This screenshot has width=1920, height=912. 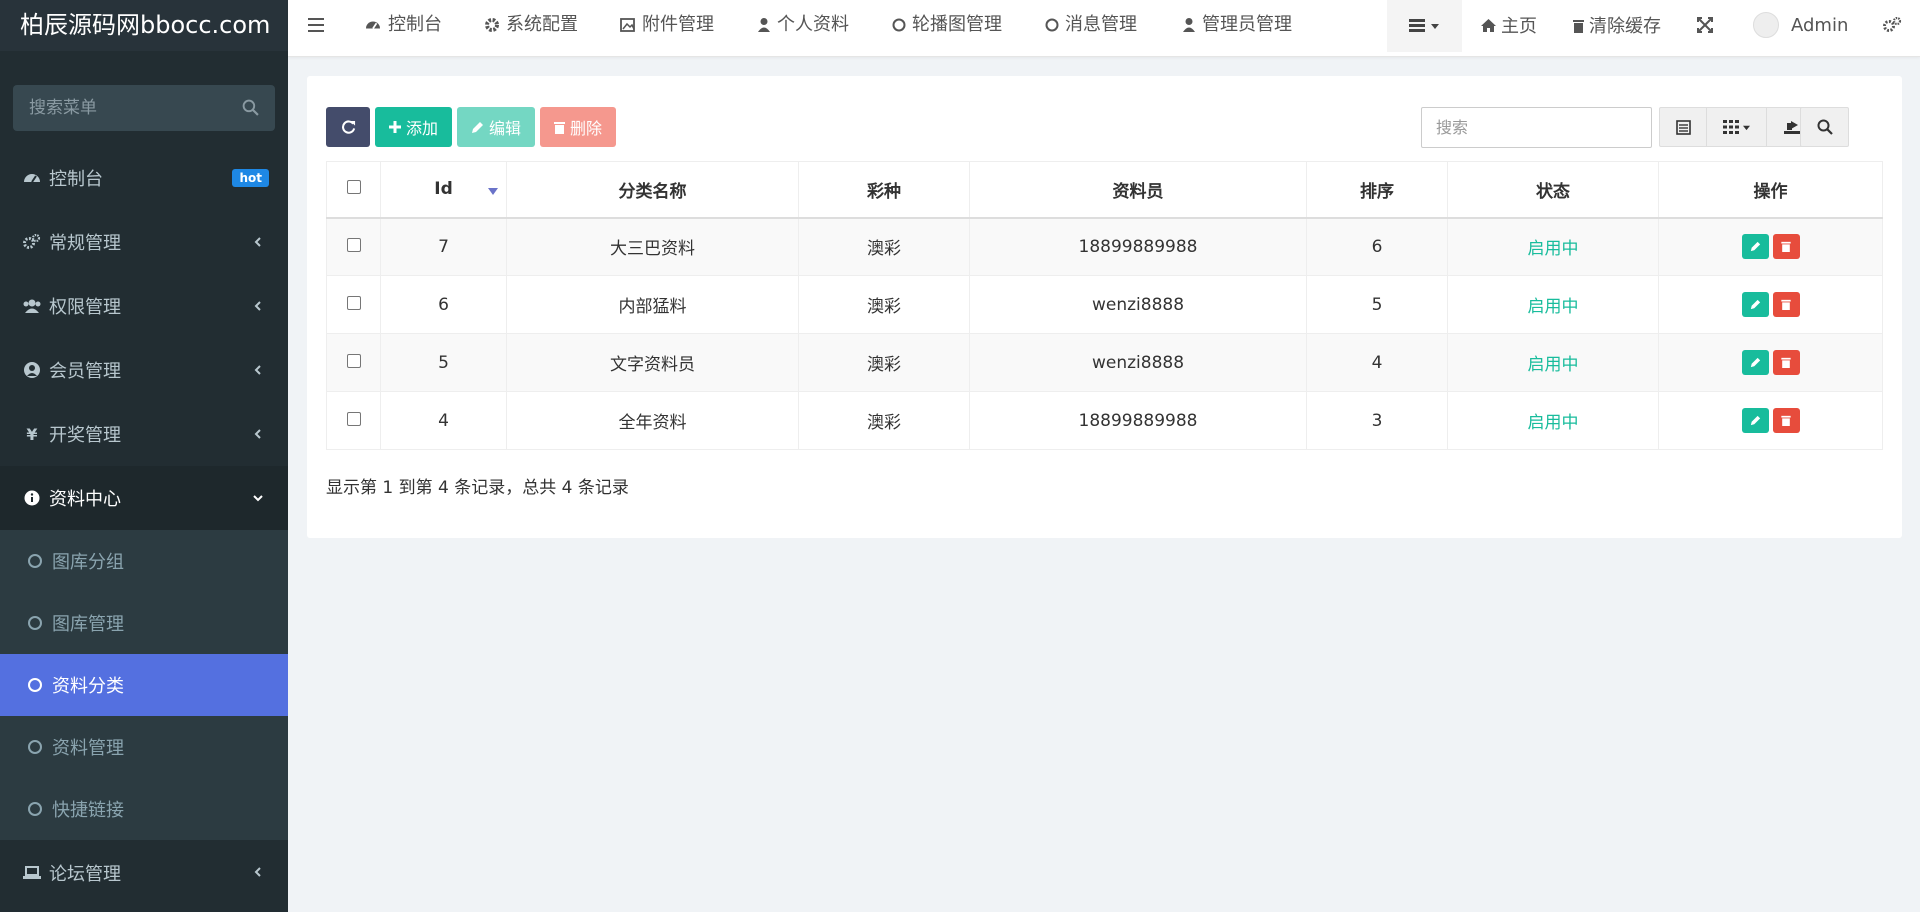 I want to click on tab-carousel: 轮播图管理, so click(x=947, y=25).